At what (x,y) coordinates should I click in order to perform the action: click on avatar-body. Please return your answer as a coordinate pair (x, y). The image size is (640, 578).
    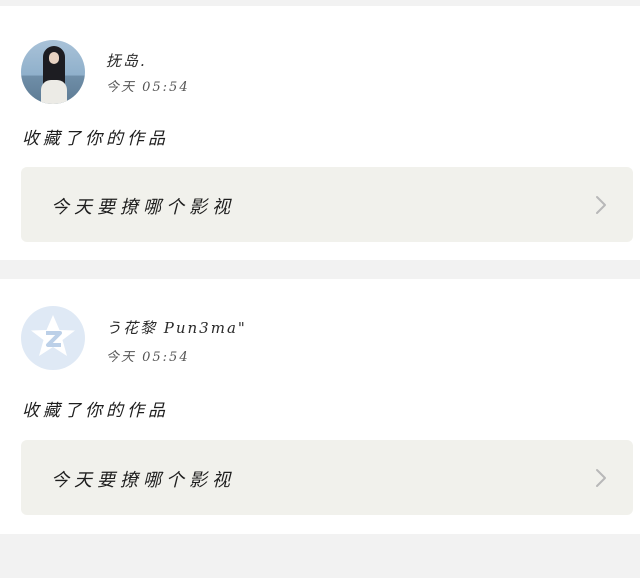
    Looking at the image, I should click on (54, 92).